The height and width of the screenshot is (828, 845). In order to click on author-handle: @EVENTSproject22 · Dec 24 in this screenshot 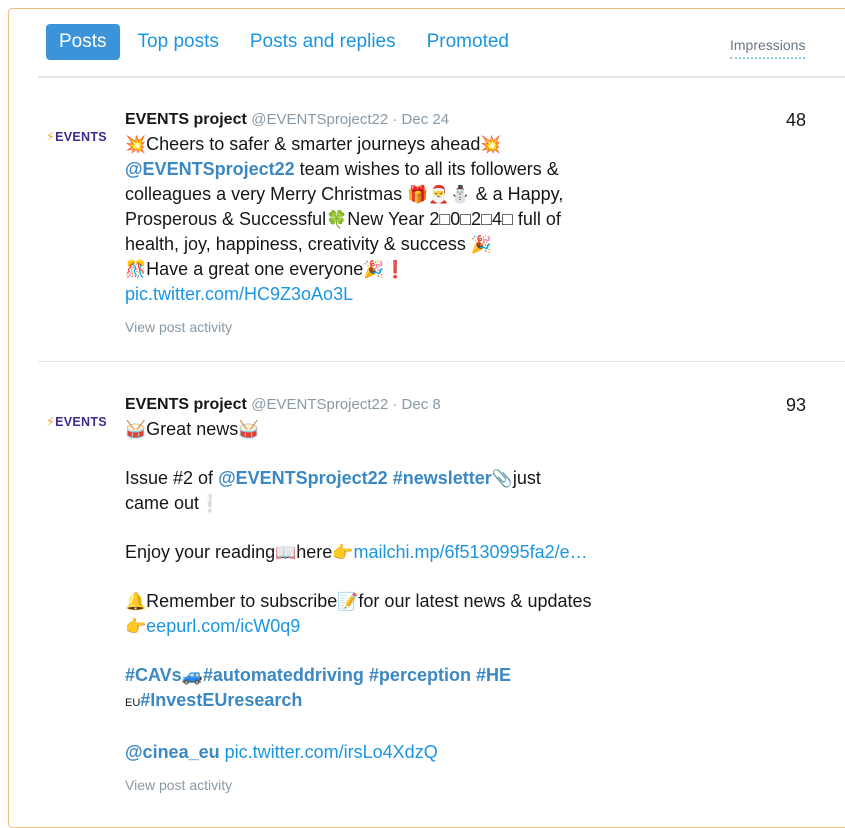, I will do `click(350, 119)`.